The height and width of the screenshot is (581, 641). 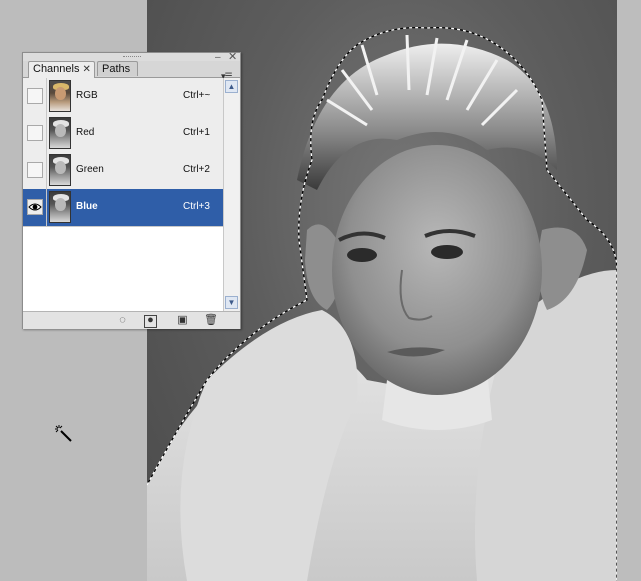 I want to click on channel-name: Red, so click(x=85, y=132).